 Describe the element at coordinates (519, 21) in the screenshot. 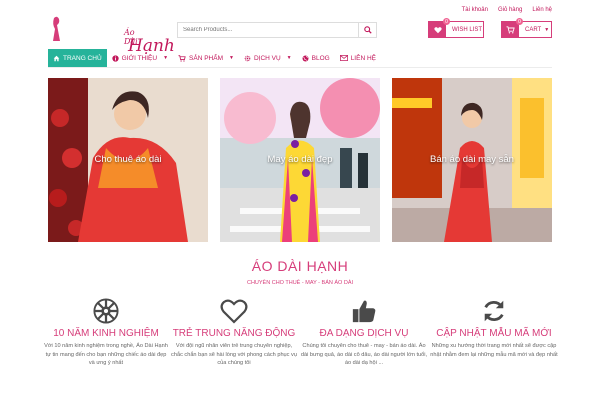

I see `cart-count-badge: 0` at that location.